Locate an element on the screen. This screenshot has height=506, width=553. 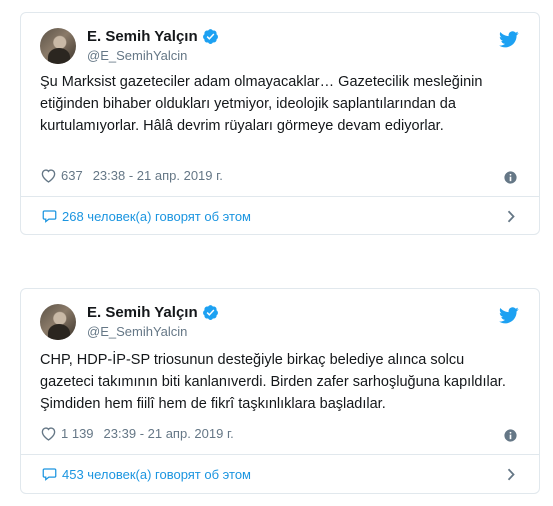
conversation-label: 268 человек(а) говорят об этом is located at coordinates (156, 216).